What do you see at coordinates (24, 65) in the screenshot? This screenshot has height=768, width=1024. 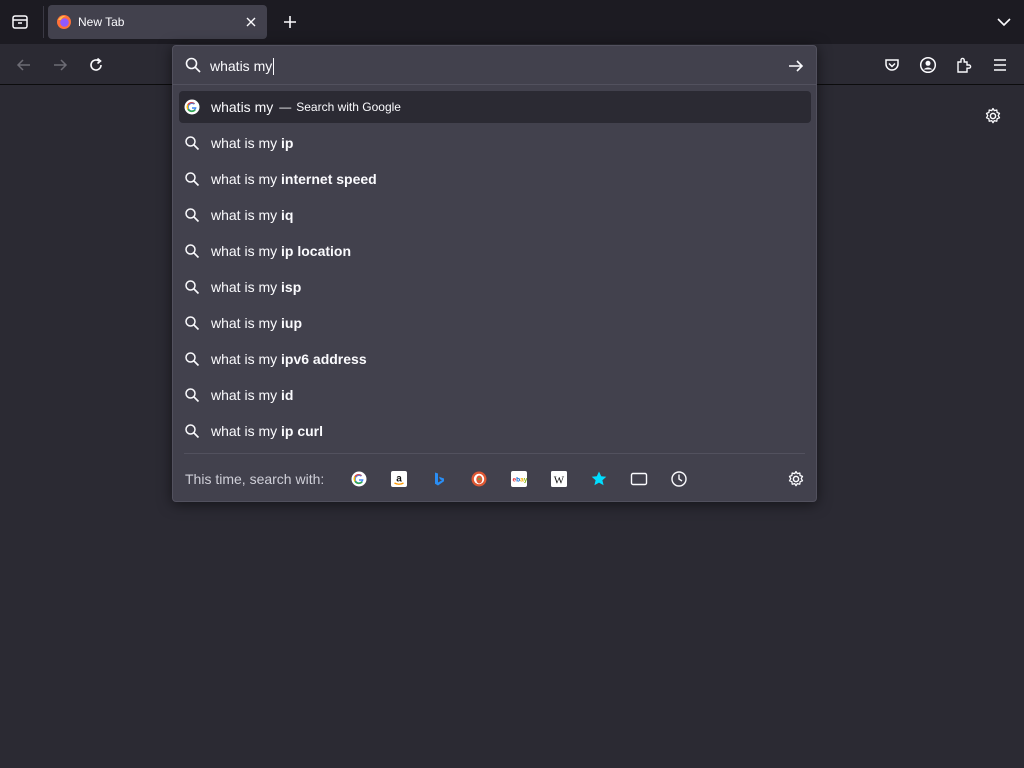 I see `back-arrow-icon` at bounding box center [24, 65].